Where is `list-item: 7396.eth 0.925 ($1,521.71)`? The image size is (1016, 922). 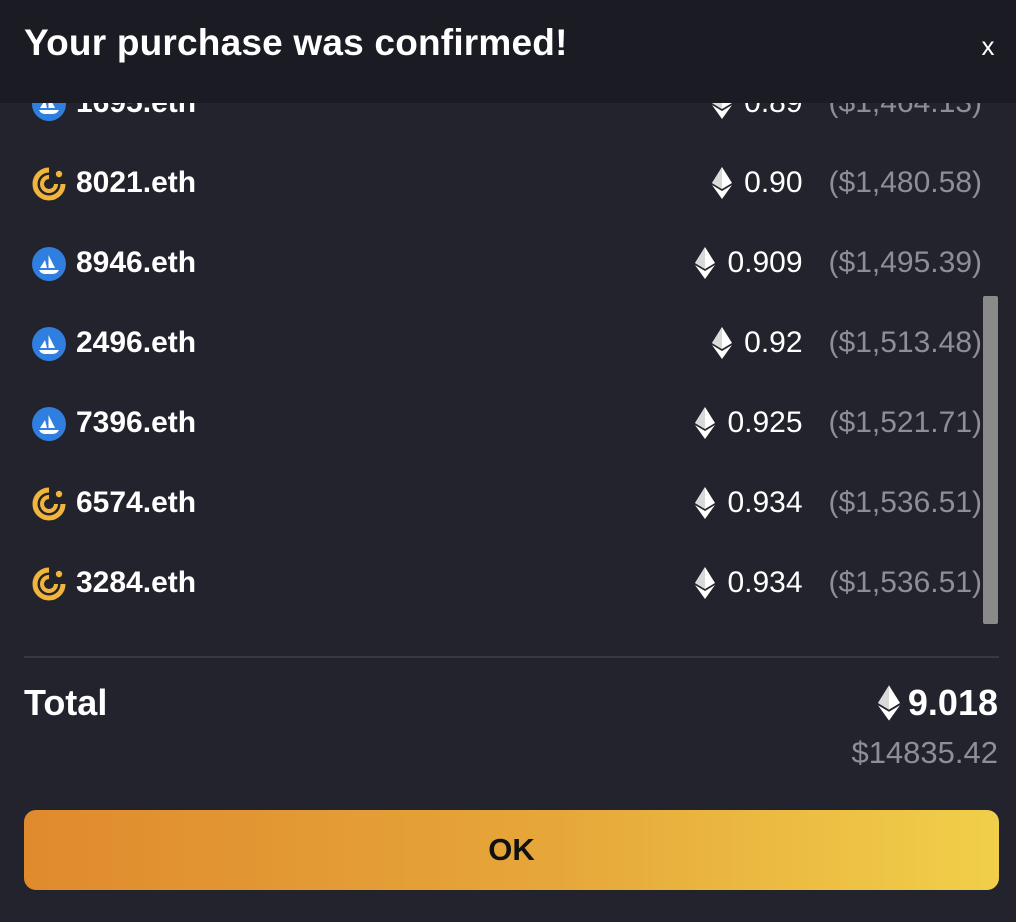
list-item: 7396.eth 0.925 ($1,521.71) is located at coordinates (500, 424).